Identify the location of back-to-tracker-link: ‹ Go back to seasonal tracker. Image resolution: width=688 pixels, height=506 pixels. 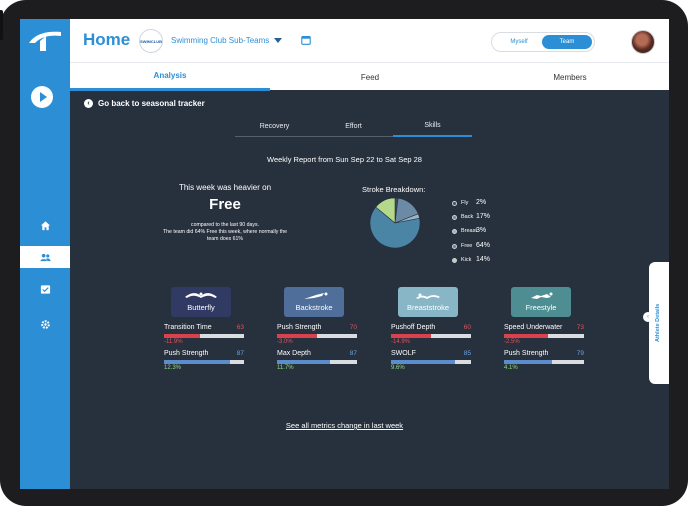
(144, 103).